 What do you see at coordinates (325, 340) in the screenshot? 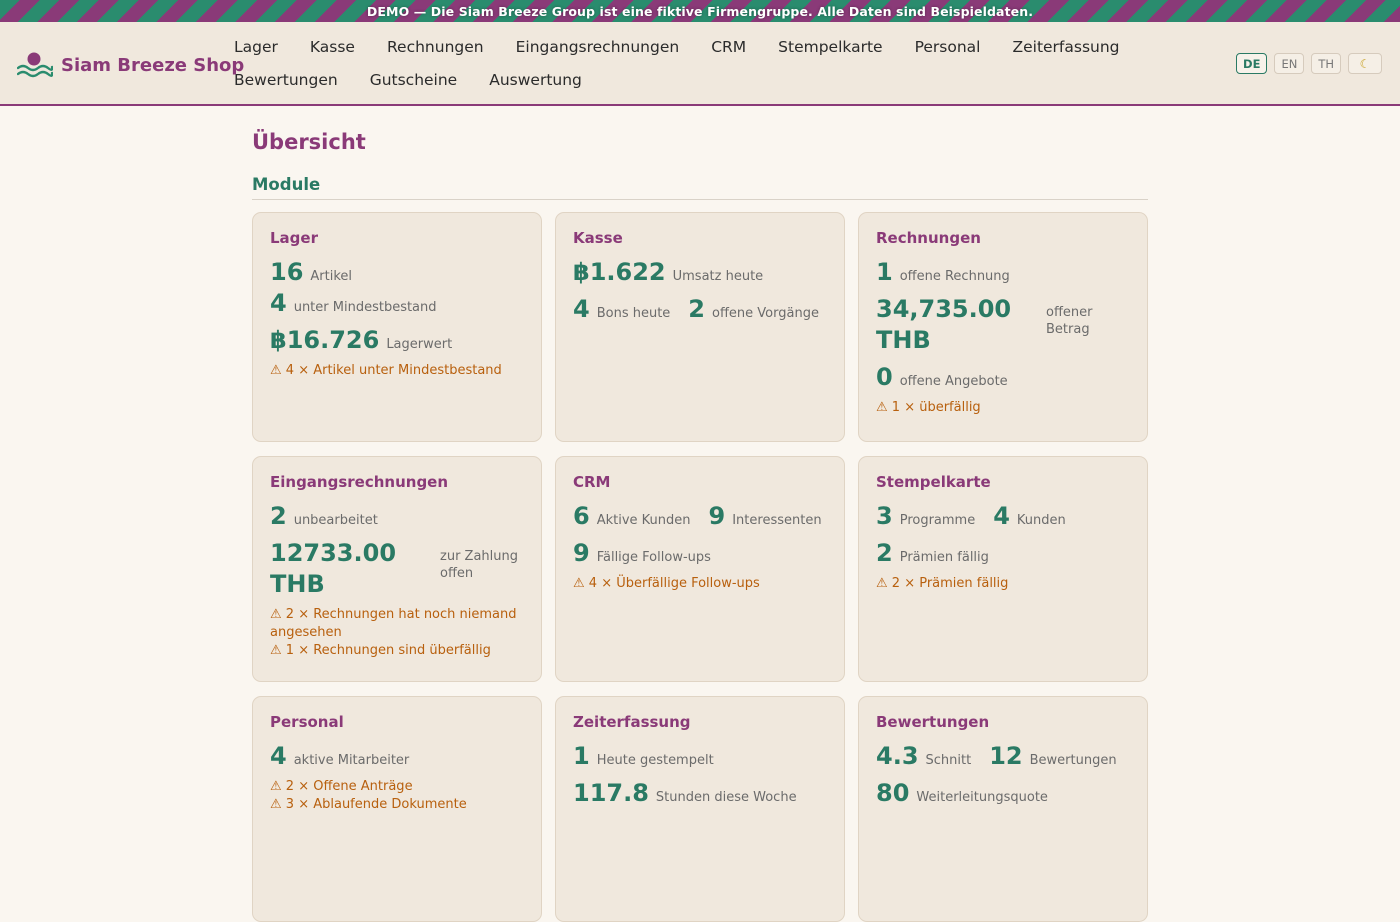
I see `stat-value: ฿16.726` at bounding box center [325, 340].